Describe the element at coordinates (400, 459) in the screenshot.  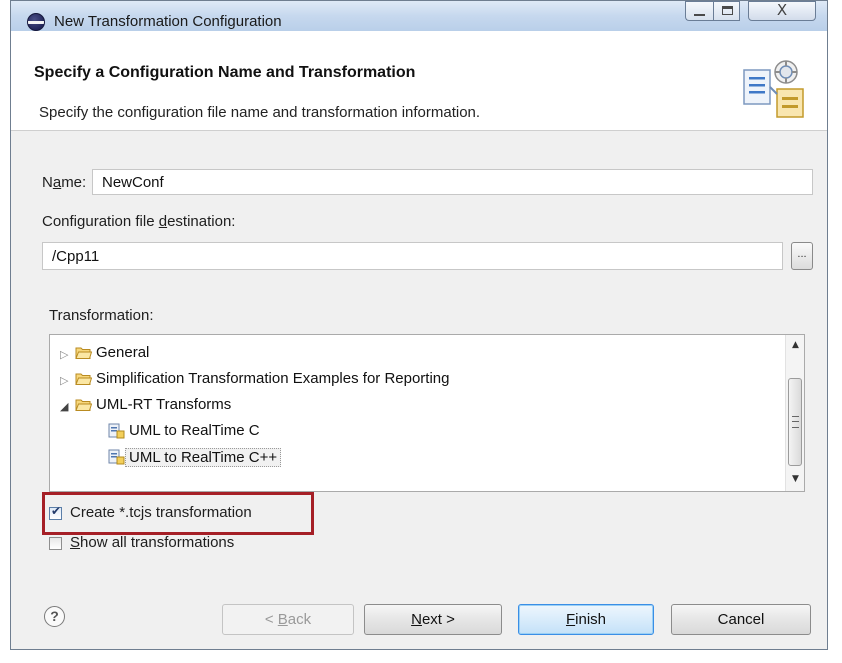
I see `tree-item-uml-to-realtime-cpp: UML to RealTime C++` at that location.